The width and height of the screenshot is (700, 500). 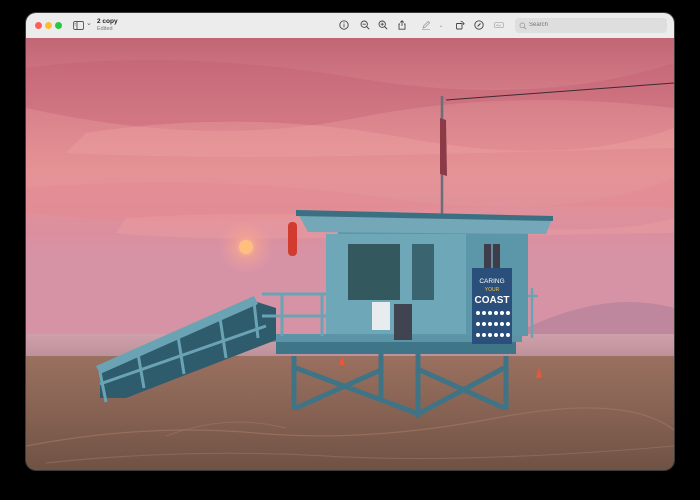 I want to click on info-icon, so click(x=344, y=25).